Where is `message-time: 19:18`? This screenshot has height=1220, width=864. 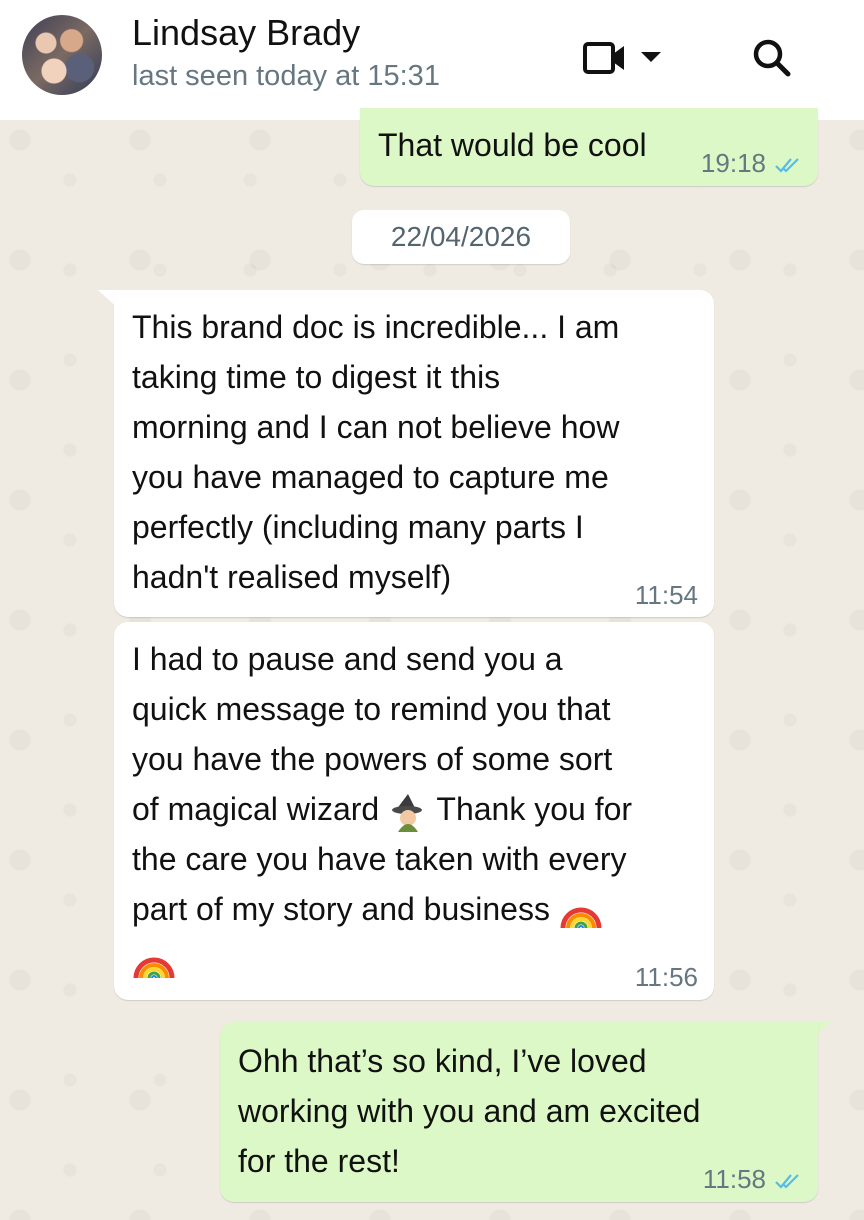
message-time: 19:18 is located at coordinates (751, 163).